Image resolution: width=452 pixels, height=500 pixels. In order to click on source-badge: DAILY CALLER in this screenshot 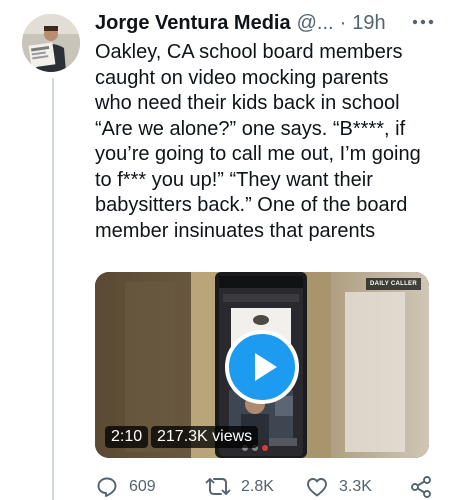, I will do `click(393, 284)`.